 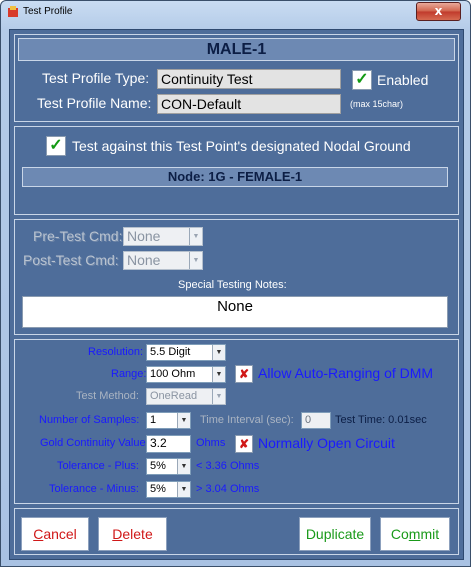 I want to click on window-title: Test Profile, so click(x=48, y=11).